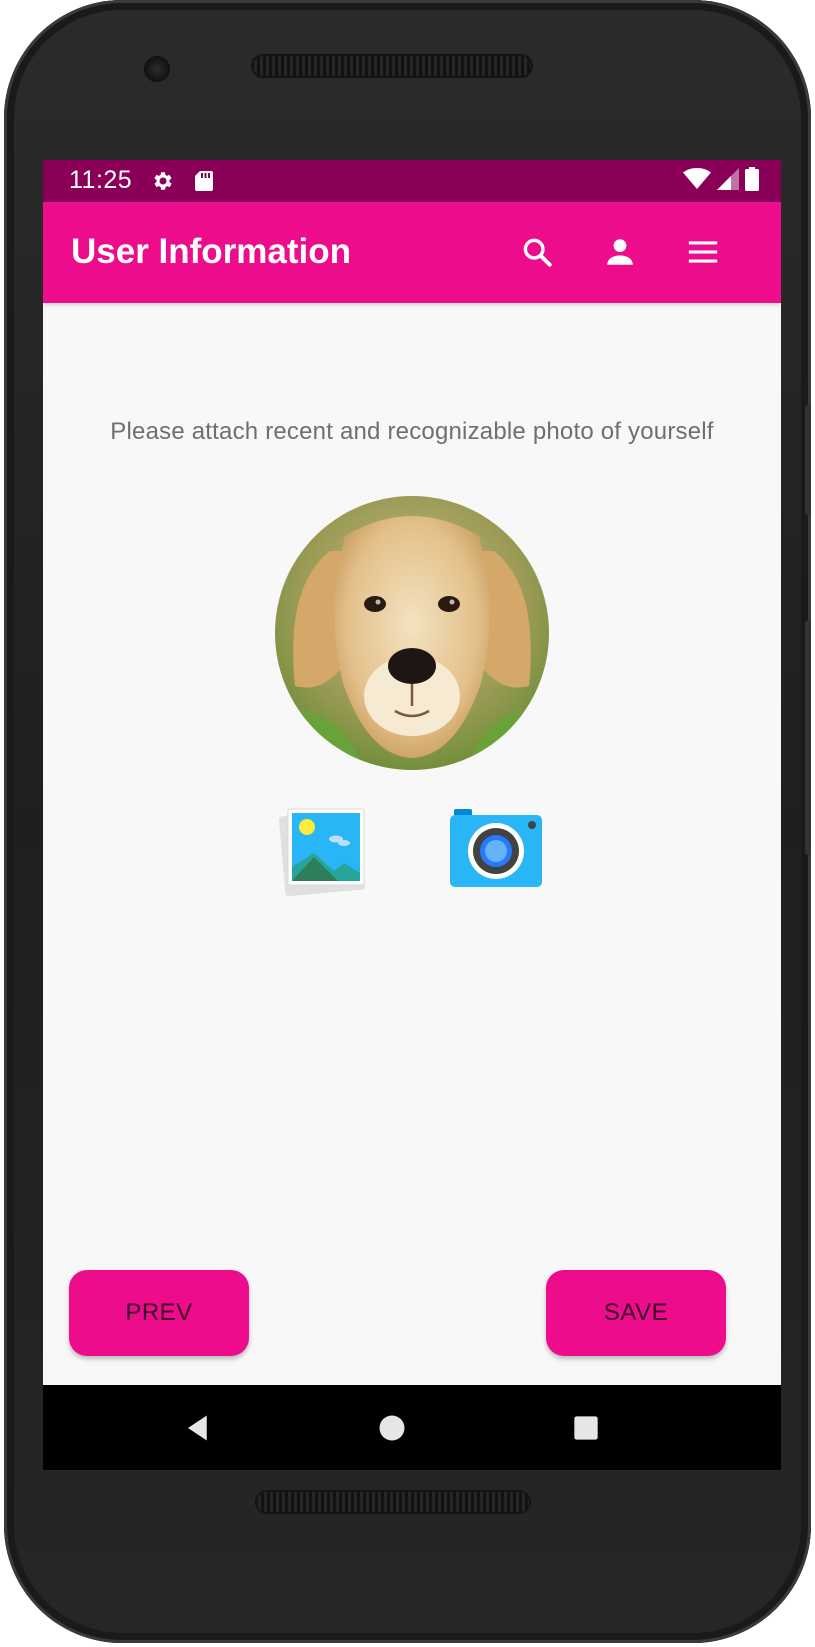 This screenshot has height=1647, width=815. What do you see at coordinates (393, 1502) in the screenshot?
I see `bottom-speaker` at bounding box center [393, 1502].